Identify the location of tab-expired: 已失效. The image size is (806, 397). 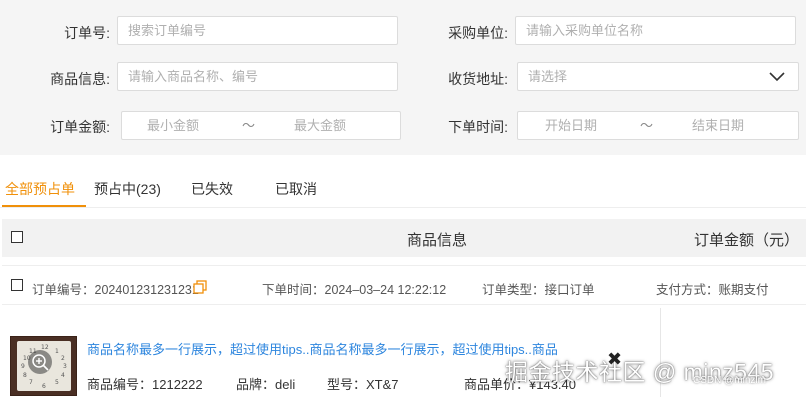
(212, 189).